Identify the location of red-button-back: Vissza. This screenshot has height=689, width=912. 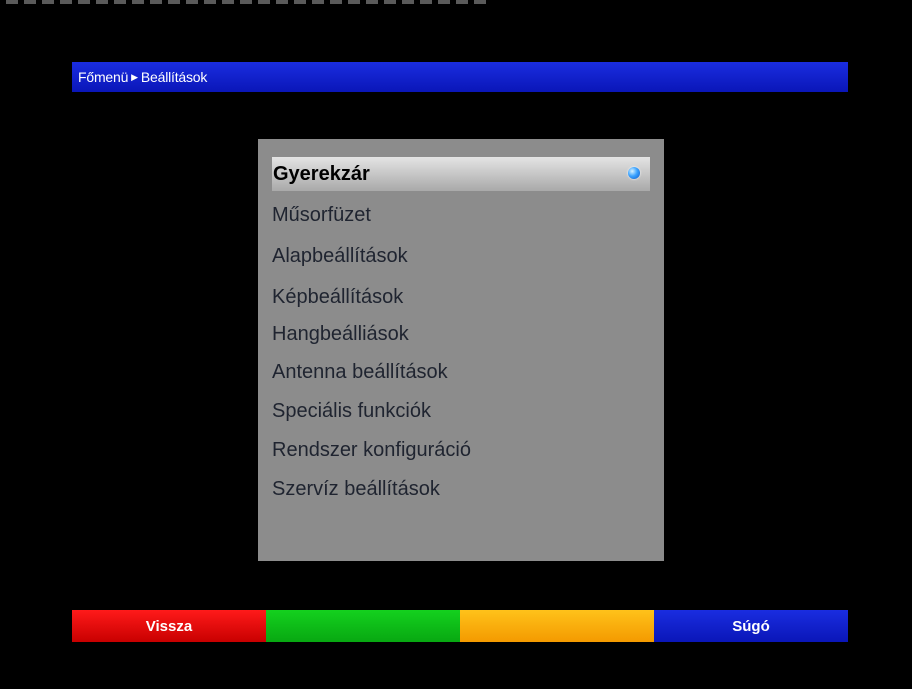
(169, 626).